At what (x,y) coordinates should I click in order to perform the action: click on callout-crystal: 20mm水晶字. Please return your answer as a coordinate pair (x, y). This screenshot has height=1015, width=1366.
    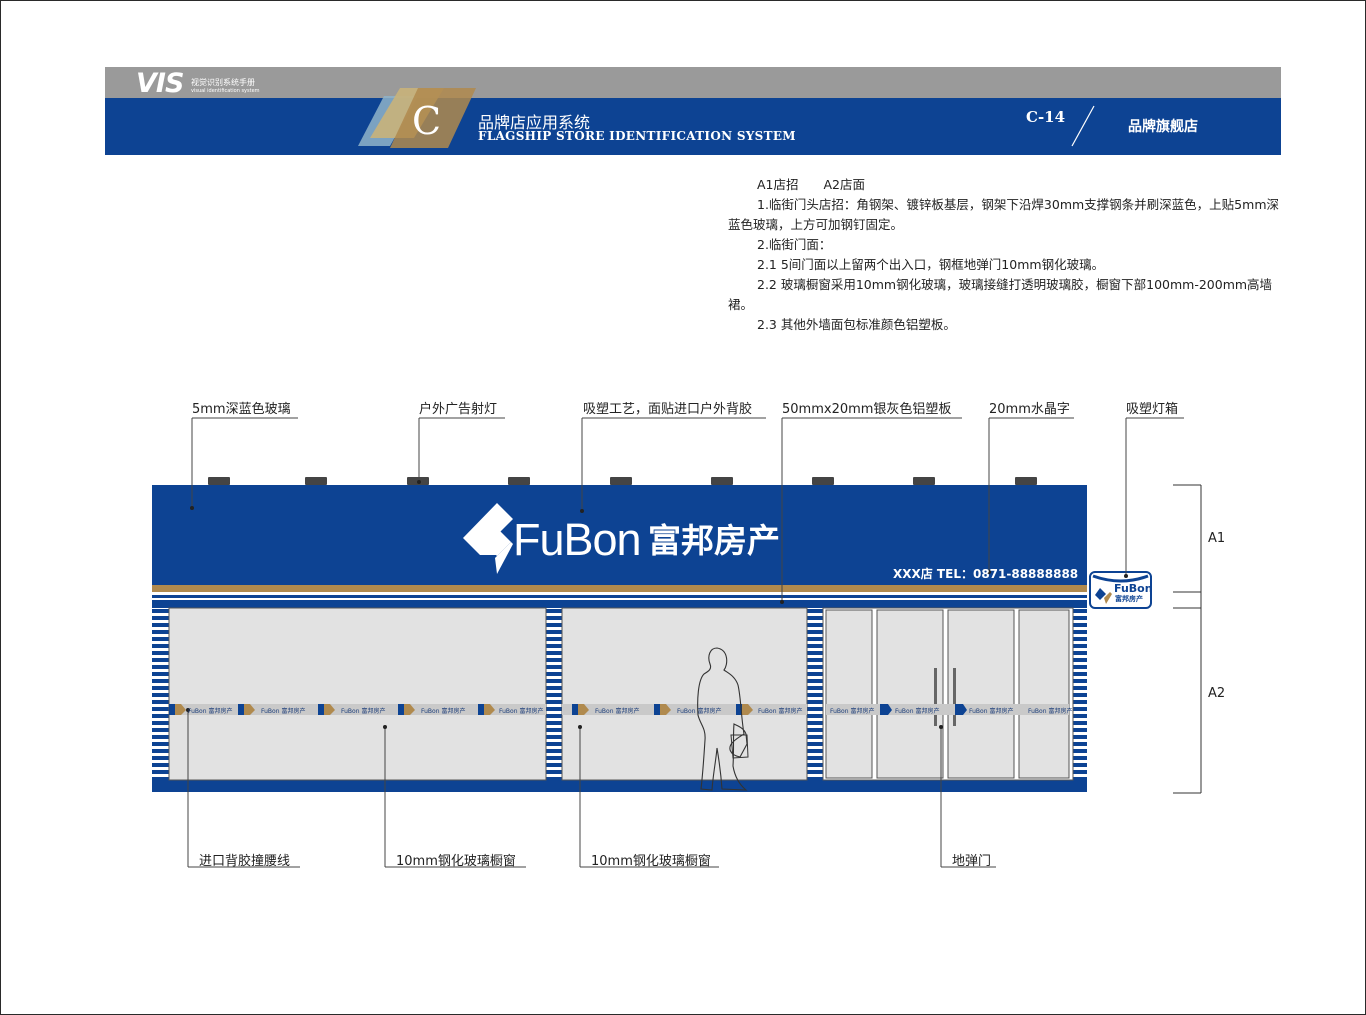
    Looking at the image, I should click on (1029, 409).